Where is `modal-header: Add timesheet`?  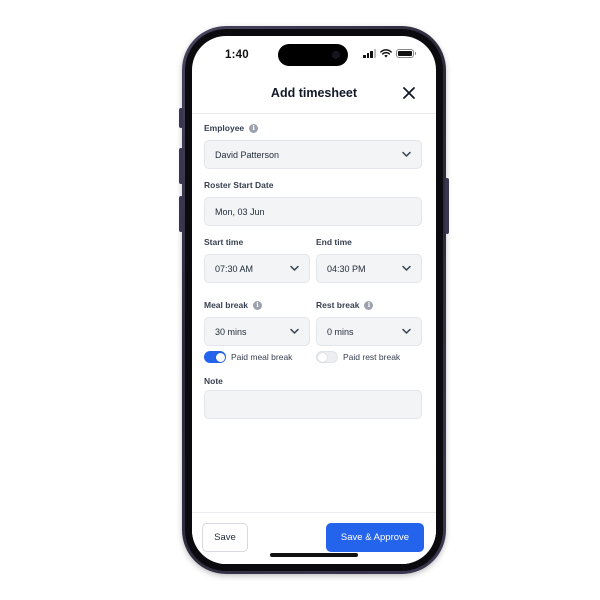 modal-header: Add timesheet is located at coordinates (314, 96).